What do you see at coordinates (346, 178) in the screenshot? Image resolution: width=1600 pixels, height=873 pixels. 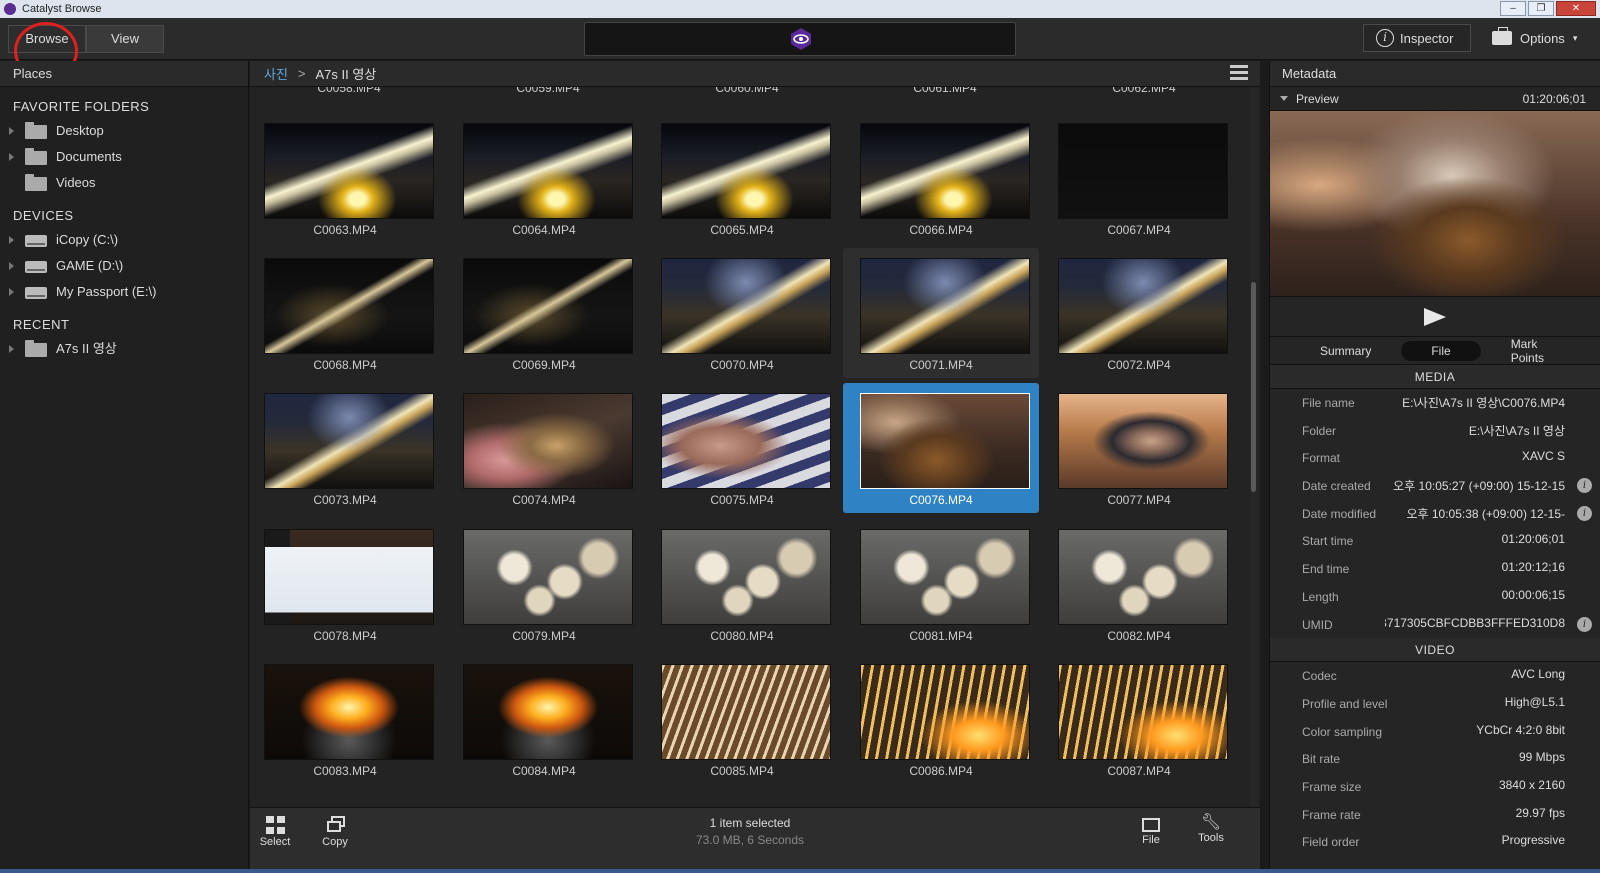 I see `clip-tile: C0063.MP4` at bounding box center [346, 178].